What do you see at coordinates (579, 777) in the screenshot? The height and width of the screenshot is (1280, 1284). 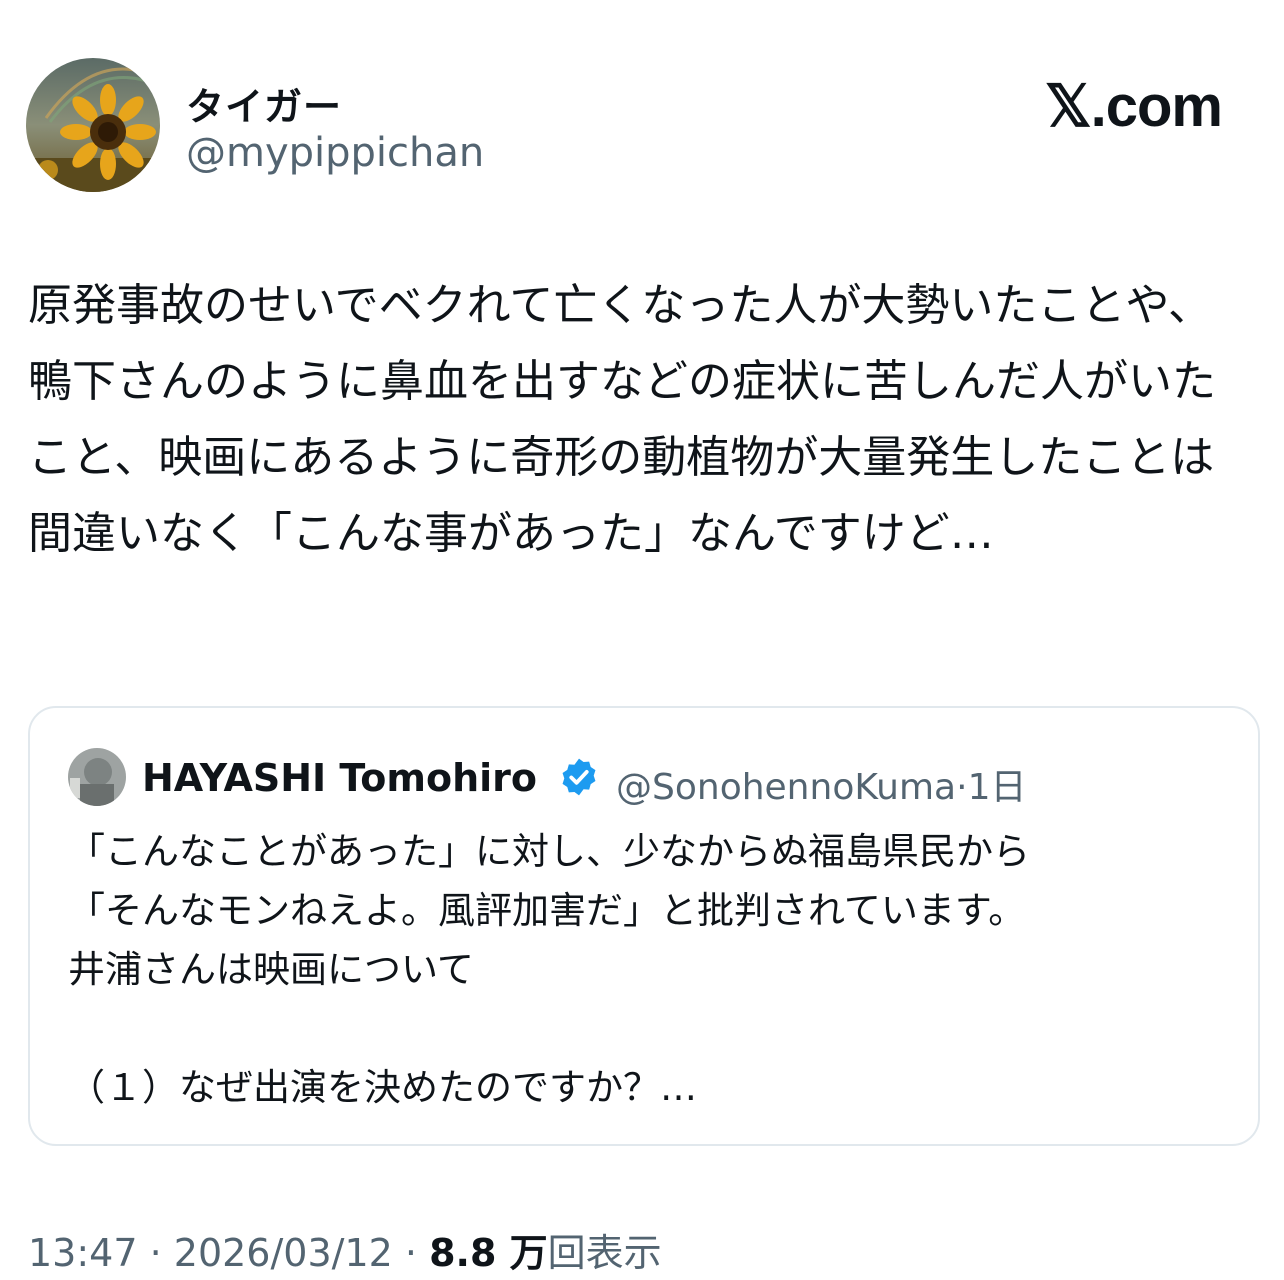 I see `verified-badge-icon` at bounding box center [579, 777].